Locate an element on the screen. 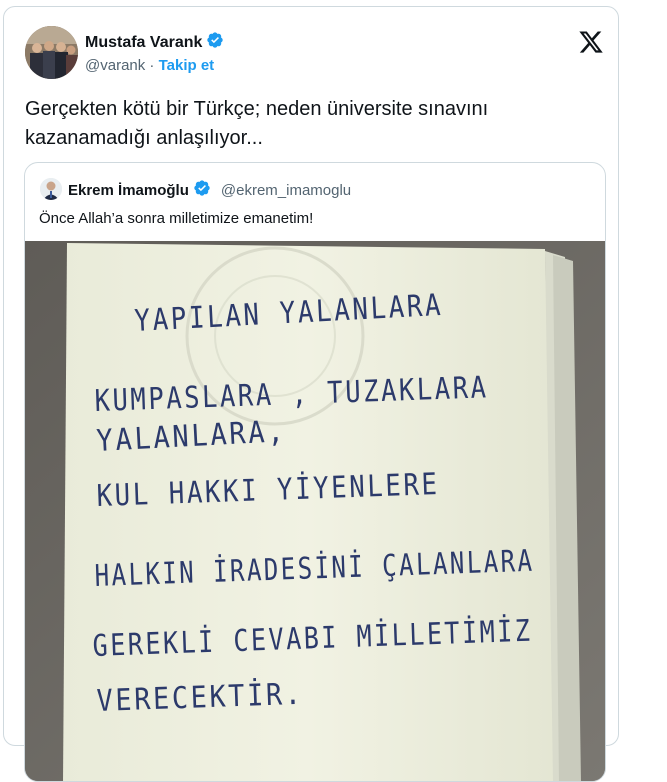 This screenshot has height=782, width=667. quoted-author-name: Ekrem İmamoğlu is located at coordinates (128, 190).